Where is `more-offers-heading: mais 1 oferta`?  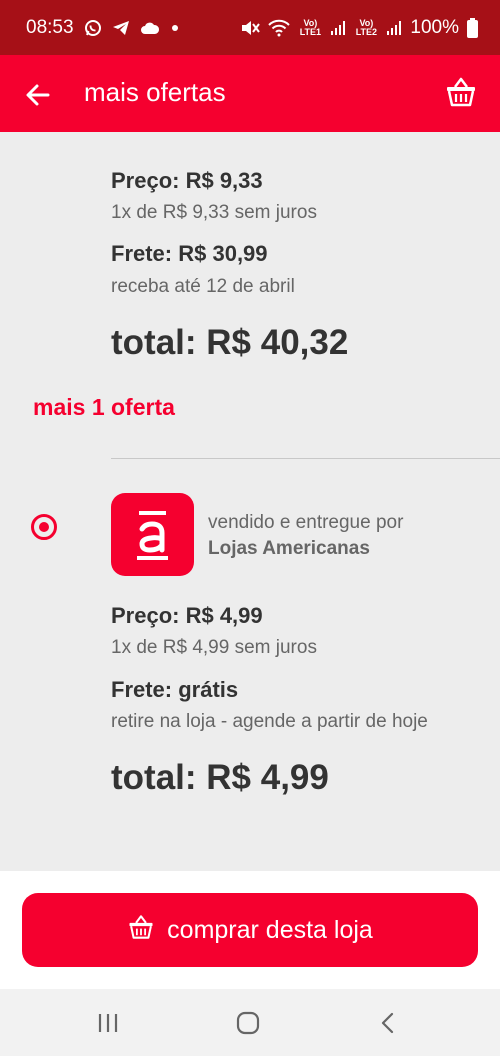 more-offers-heading: mais 1 oferta is located at coordinates (104, 407).